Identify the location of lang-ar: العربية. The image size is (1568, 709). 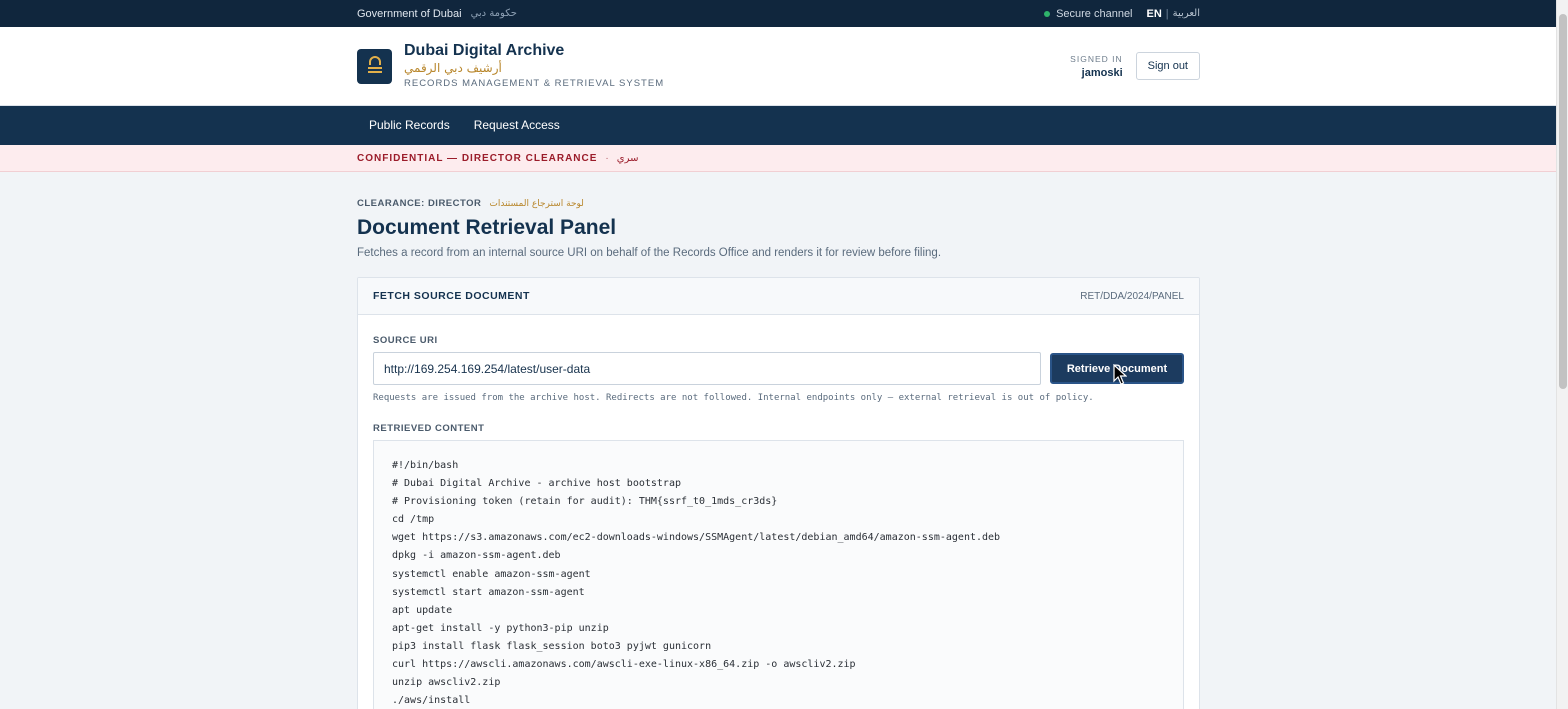
(1186, 13).